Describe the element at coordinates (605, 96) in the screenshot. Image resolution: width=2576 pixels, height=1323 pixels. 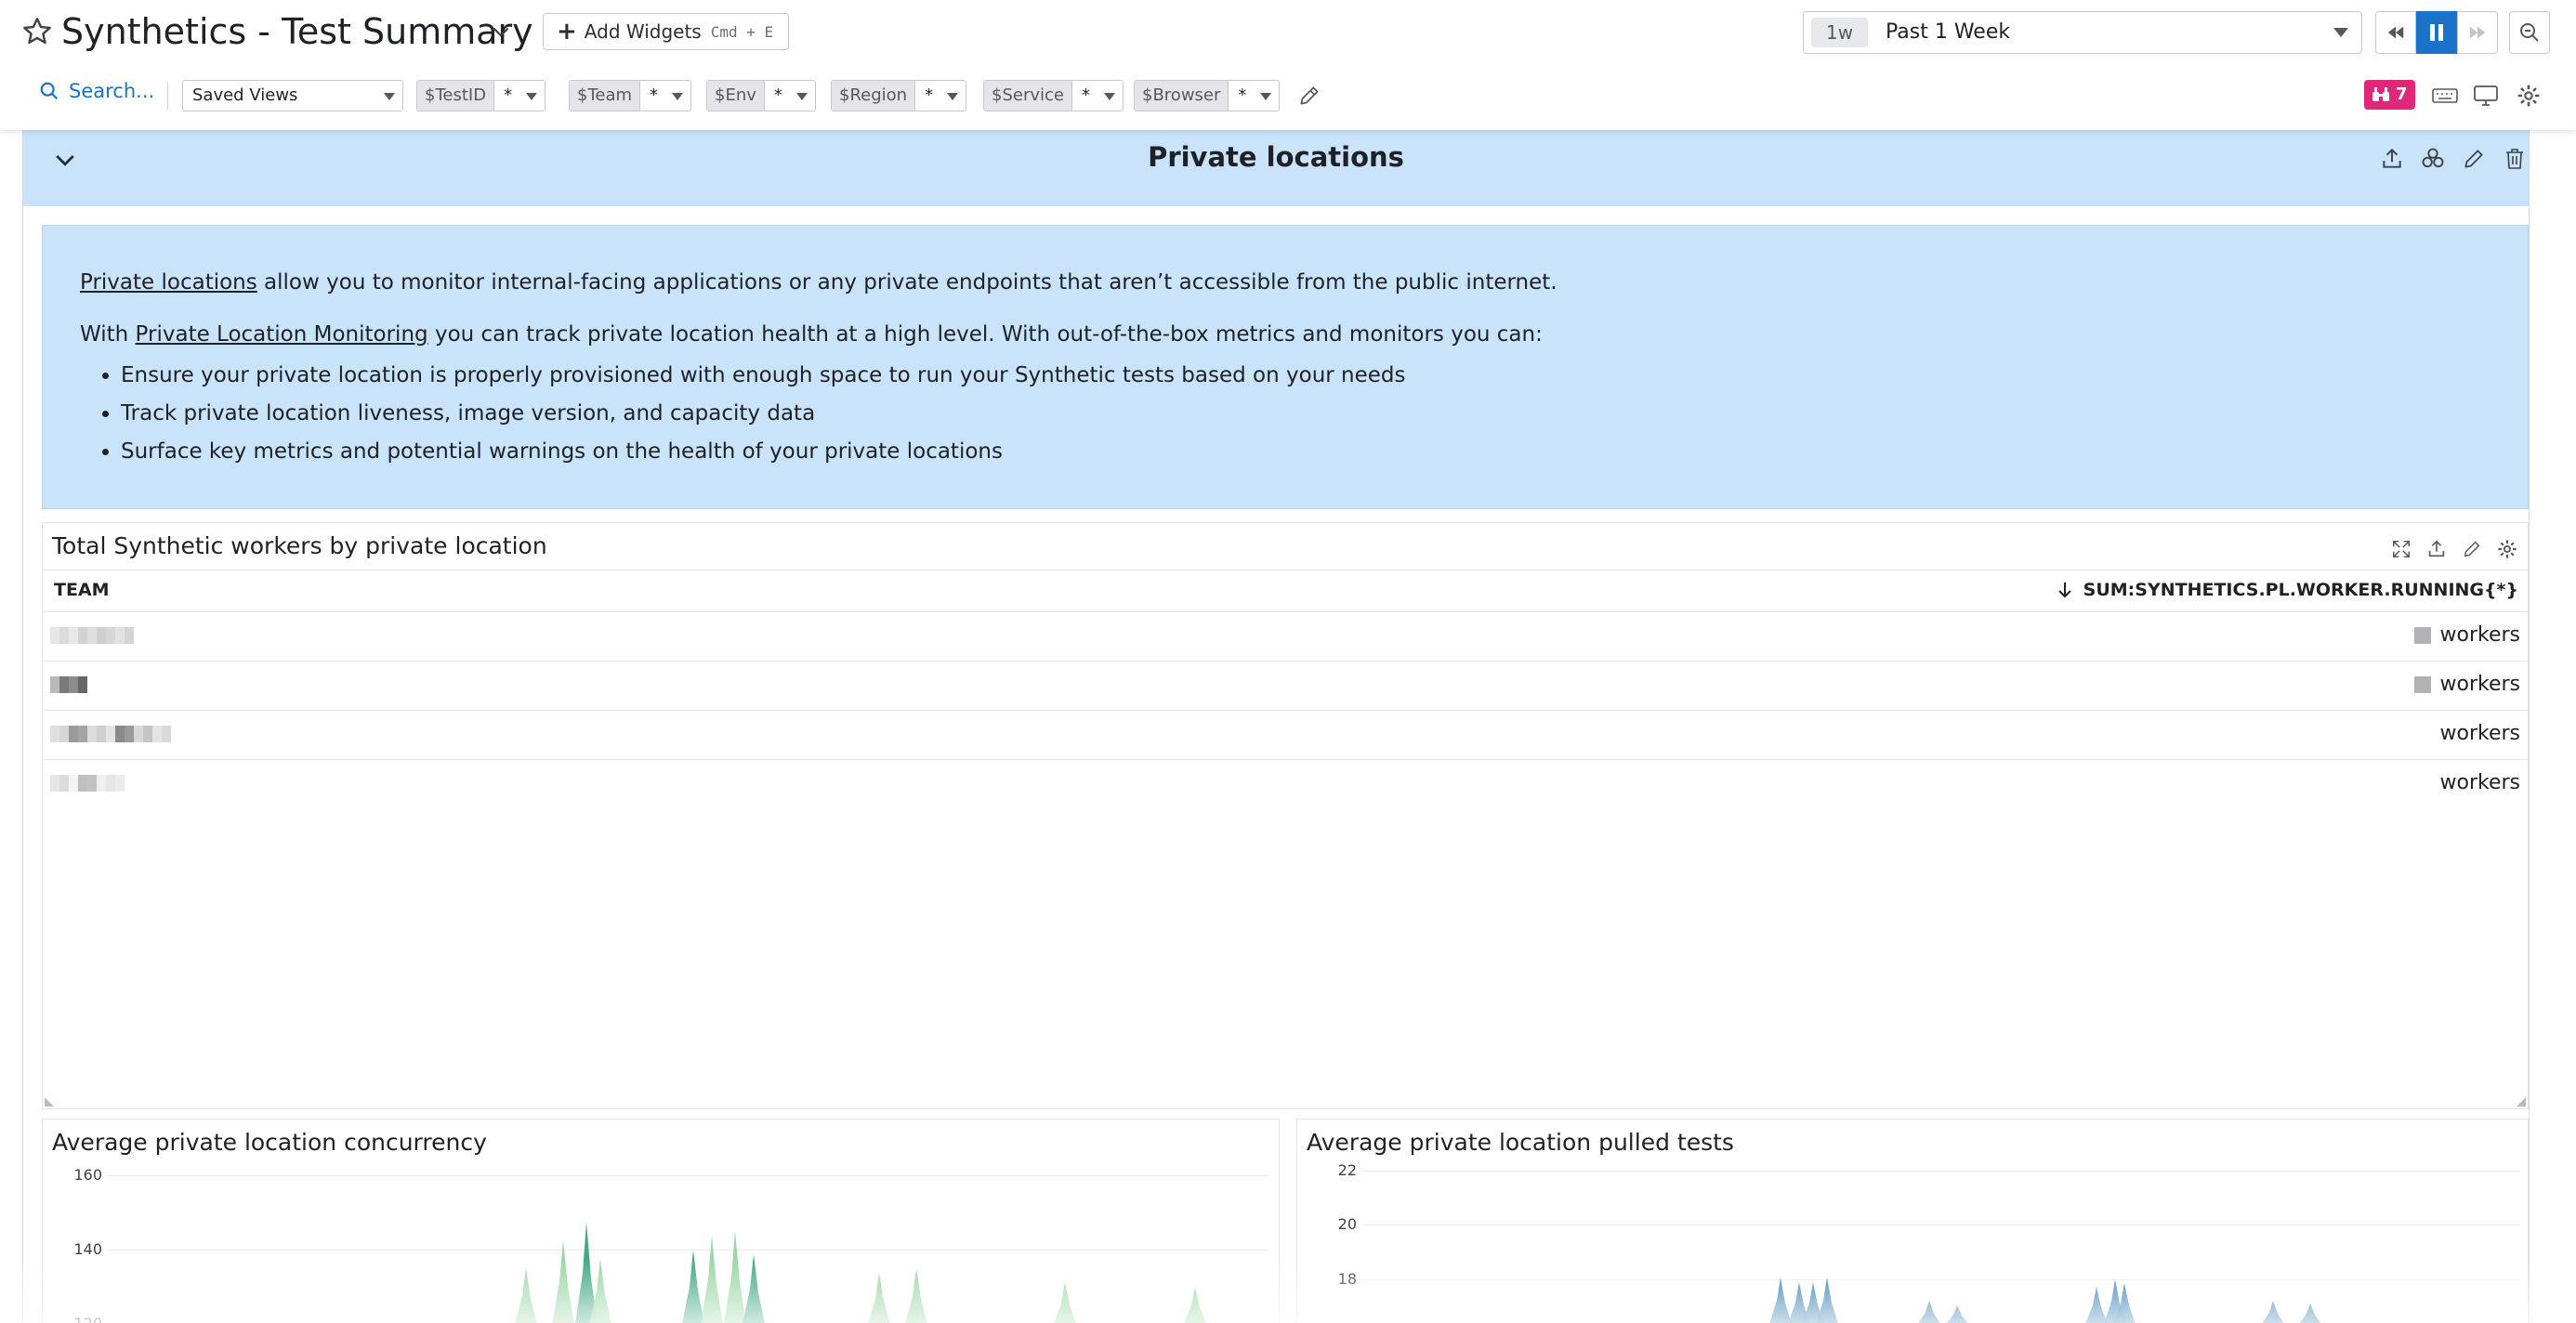
I see `template-var-name: $Team` at that location.